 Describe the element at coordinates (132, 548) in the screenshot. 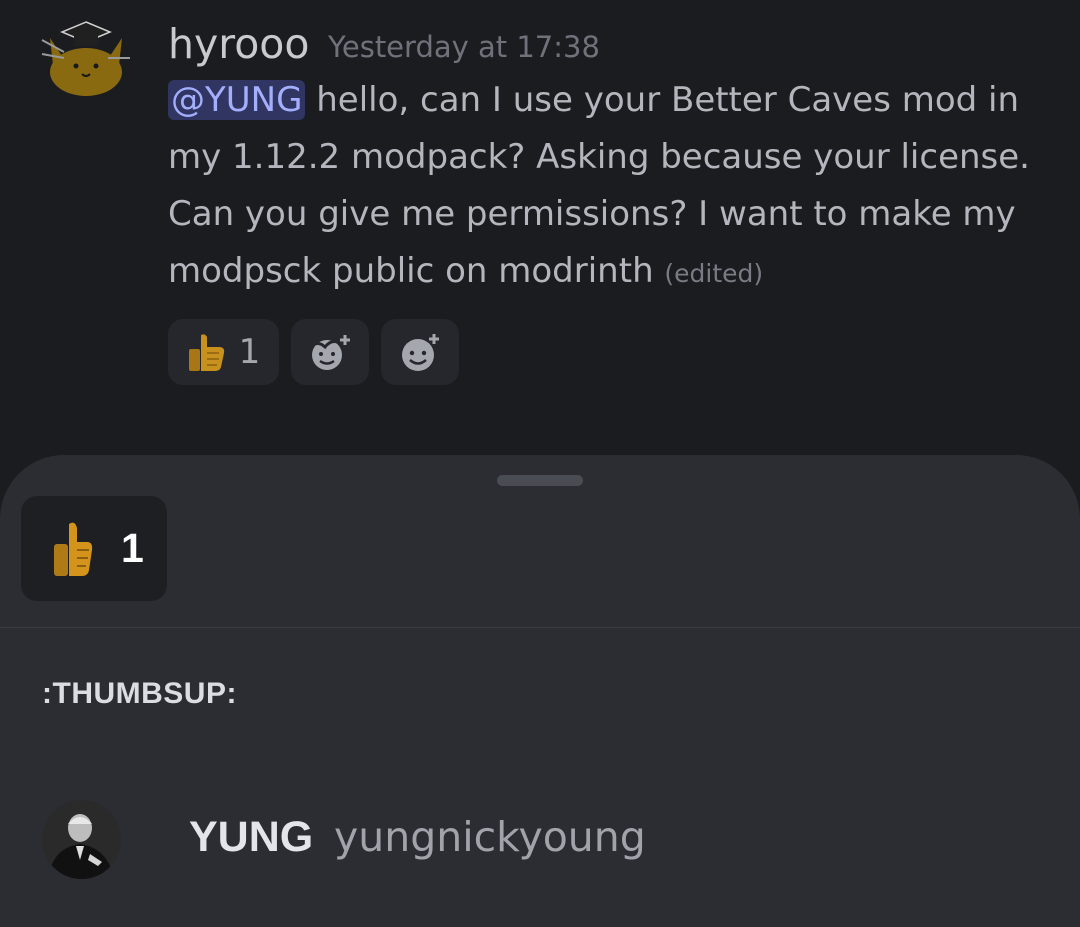

I see `selected-reaction-count: 1` at that location.